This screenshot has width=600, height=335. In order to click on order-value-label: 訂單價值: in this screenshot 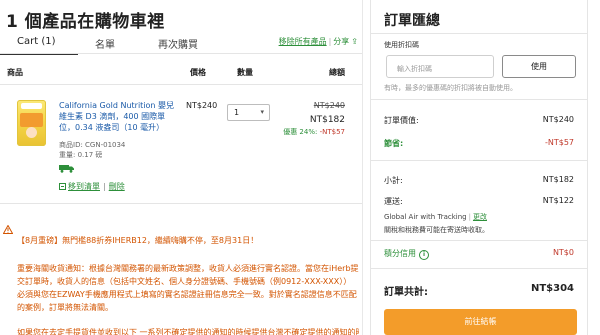, I will do `click(401, 120)`.